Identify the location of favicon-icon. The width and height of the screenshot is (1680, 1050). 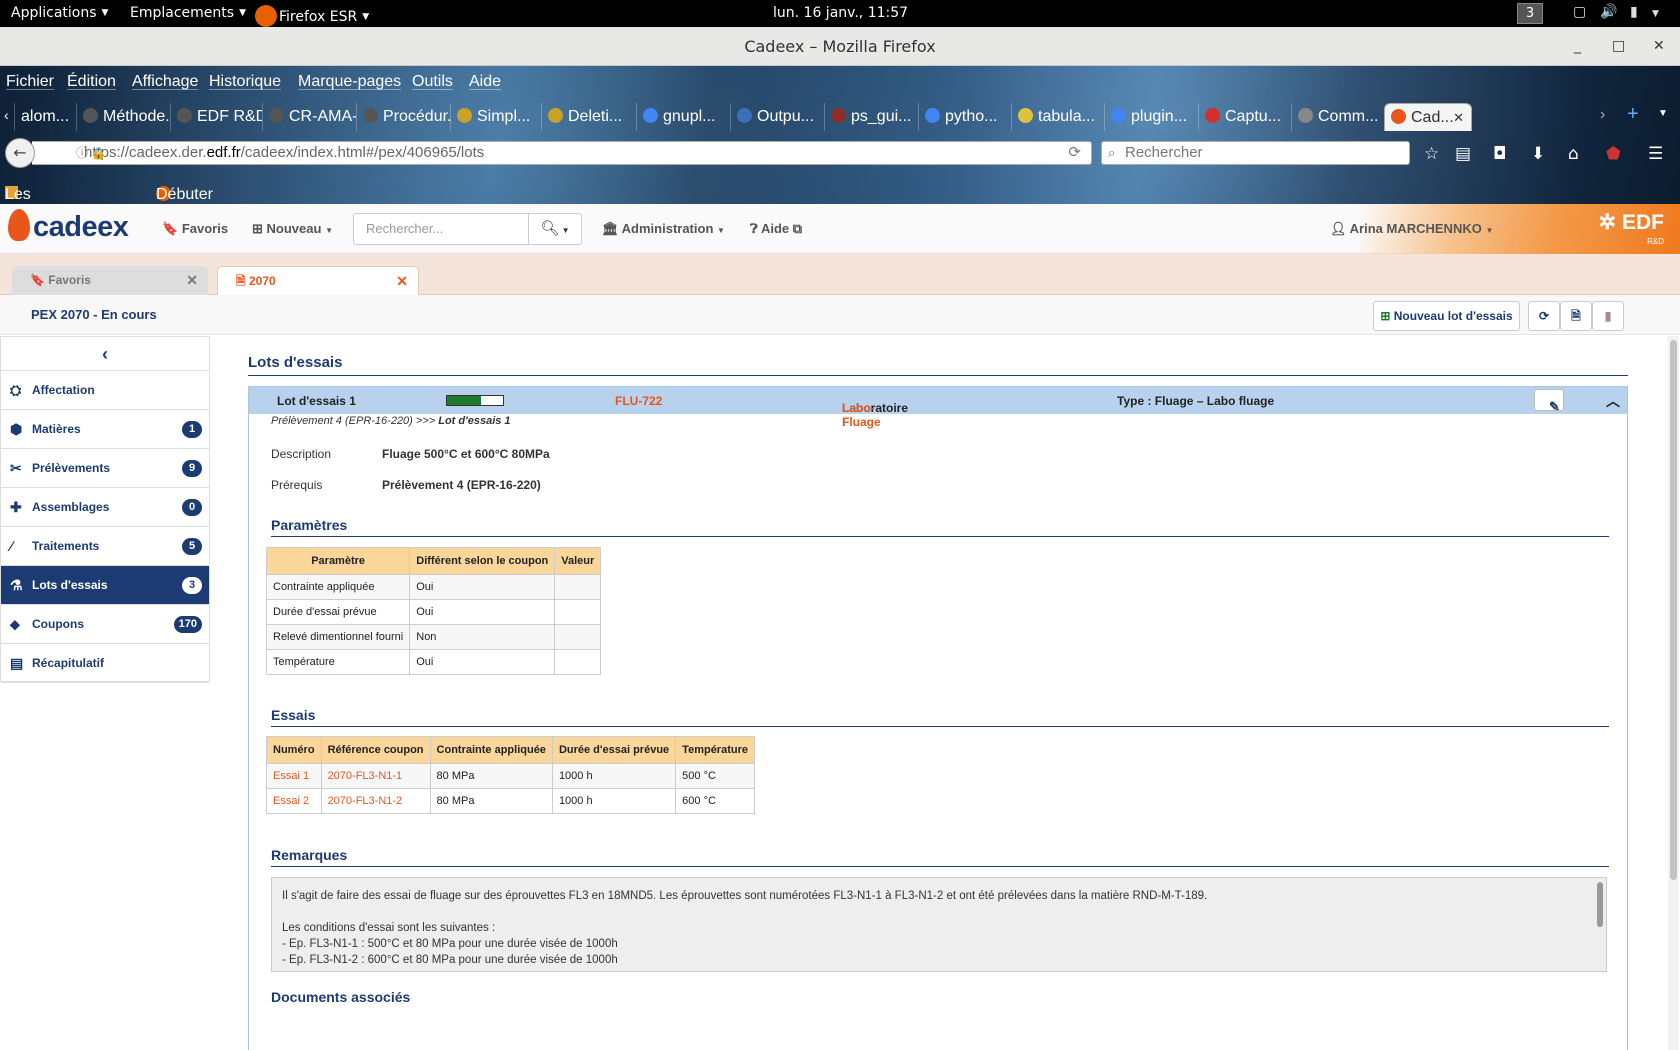
(1398, 116).